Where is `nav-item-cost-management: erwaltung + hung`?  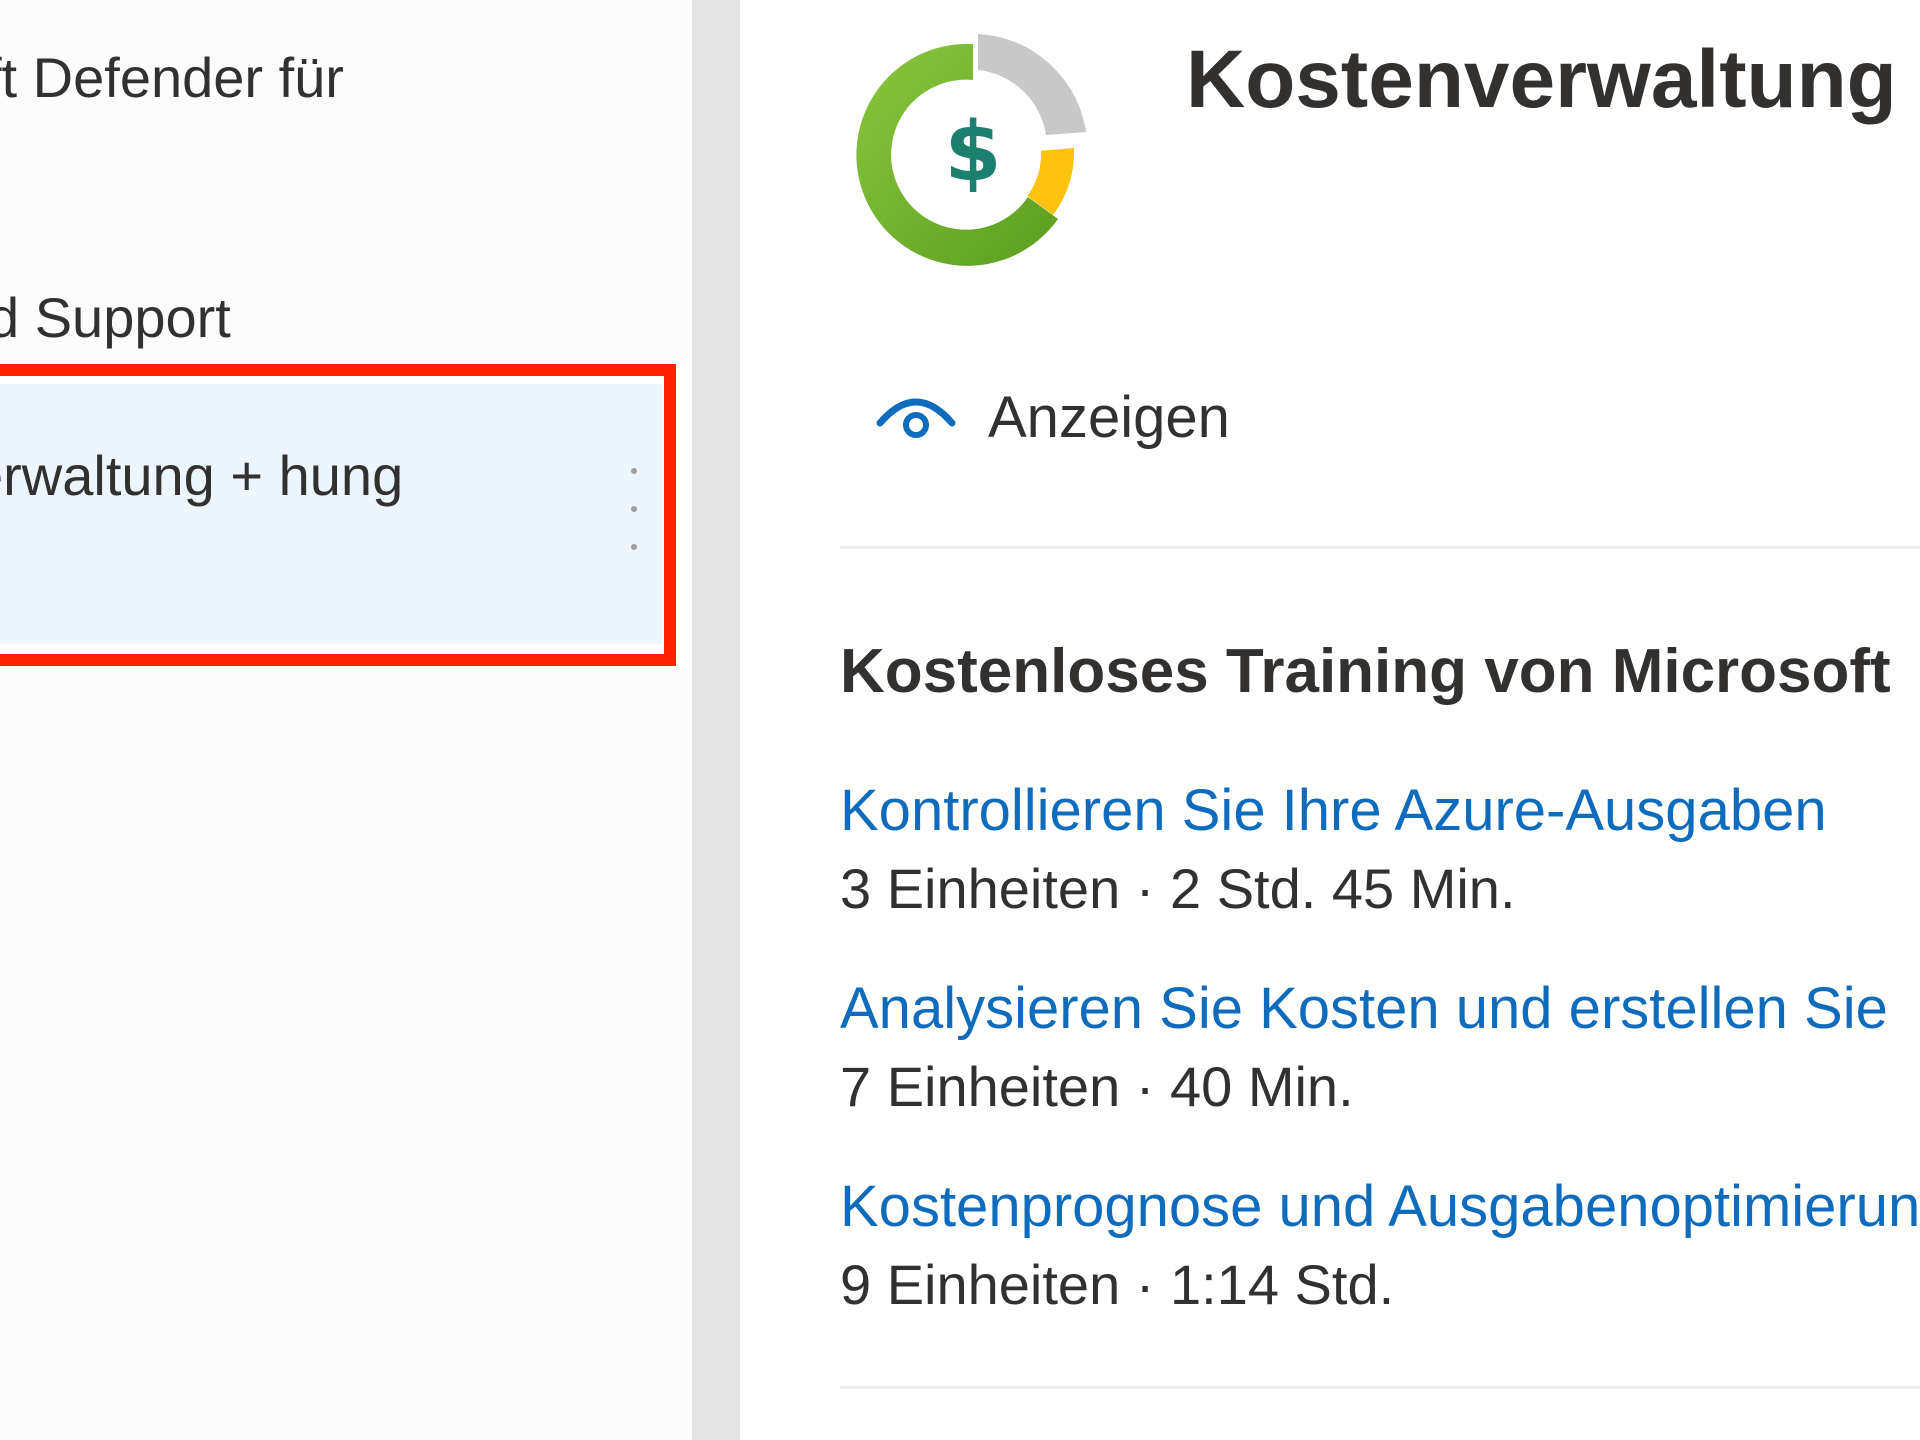 nav-item-cost-management: erwaltung + hung is located at coordinates (344, 515).